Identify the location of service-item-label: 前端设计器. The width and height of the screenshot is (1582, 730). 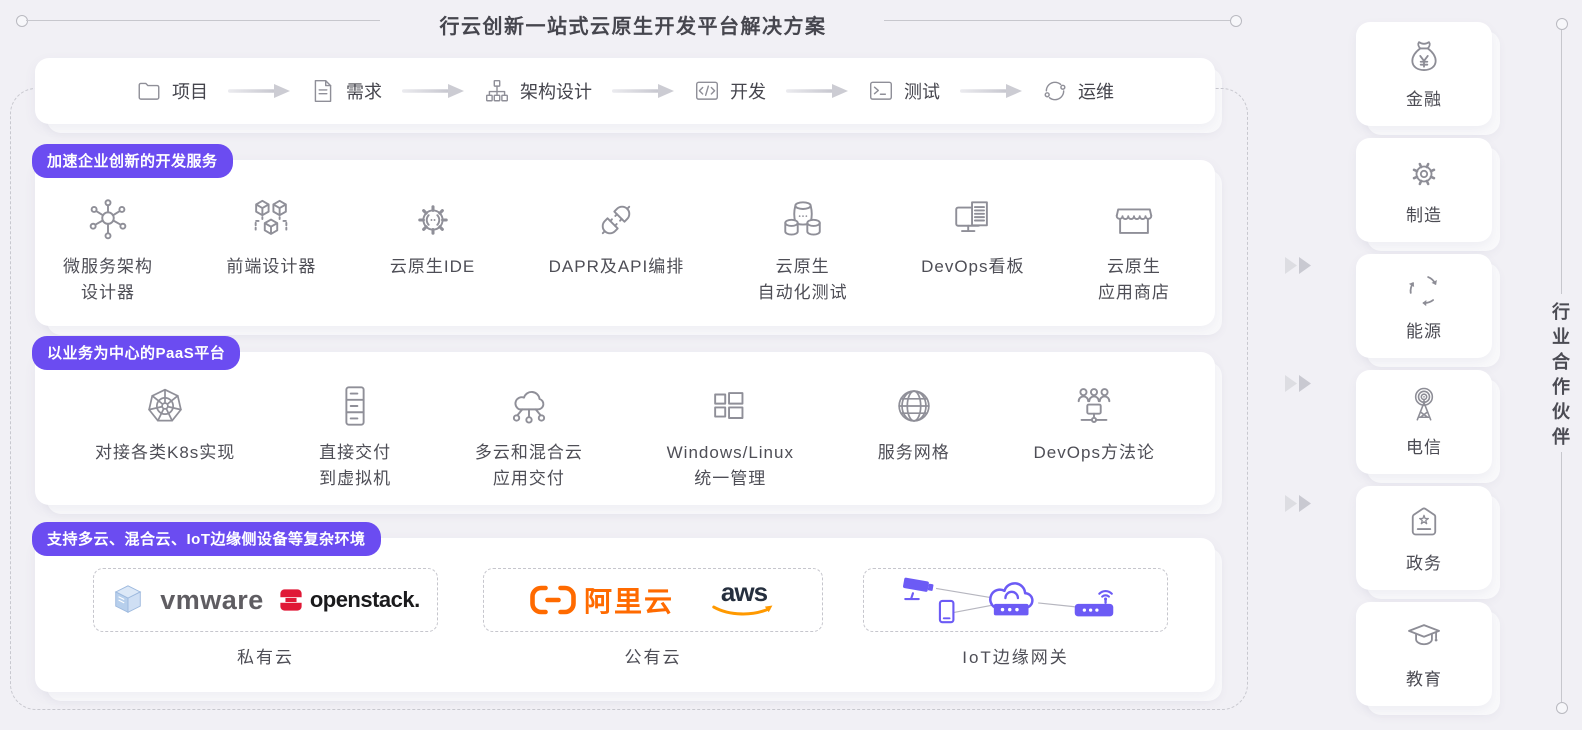
(271, 266).